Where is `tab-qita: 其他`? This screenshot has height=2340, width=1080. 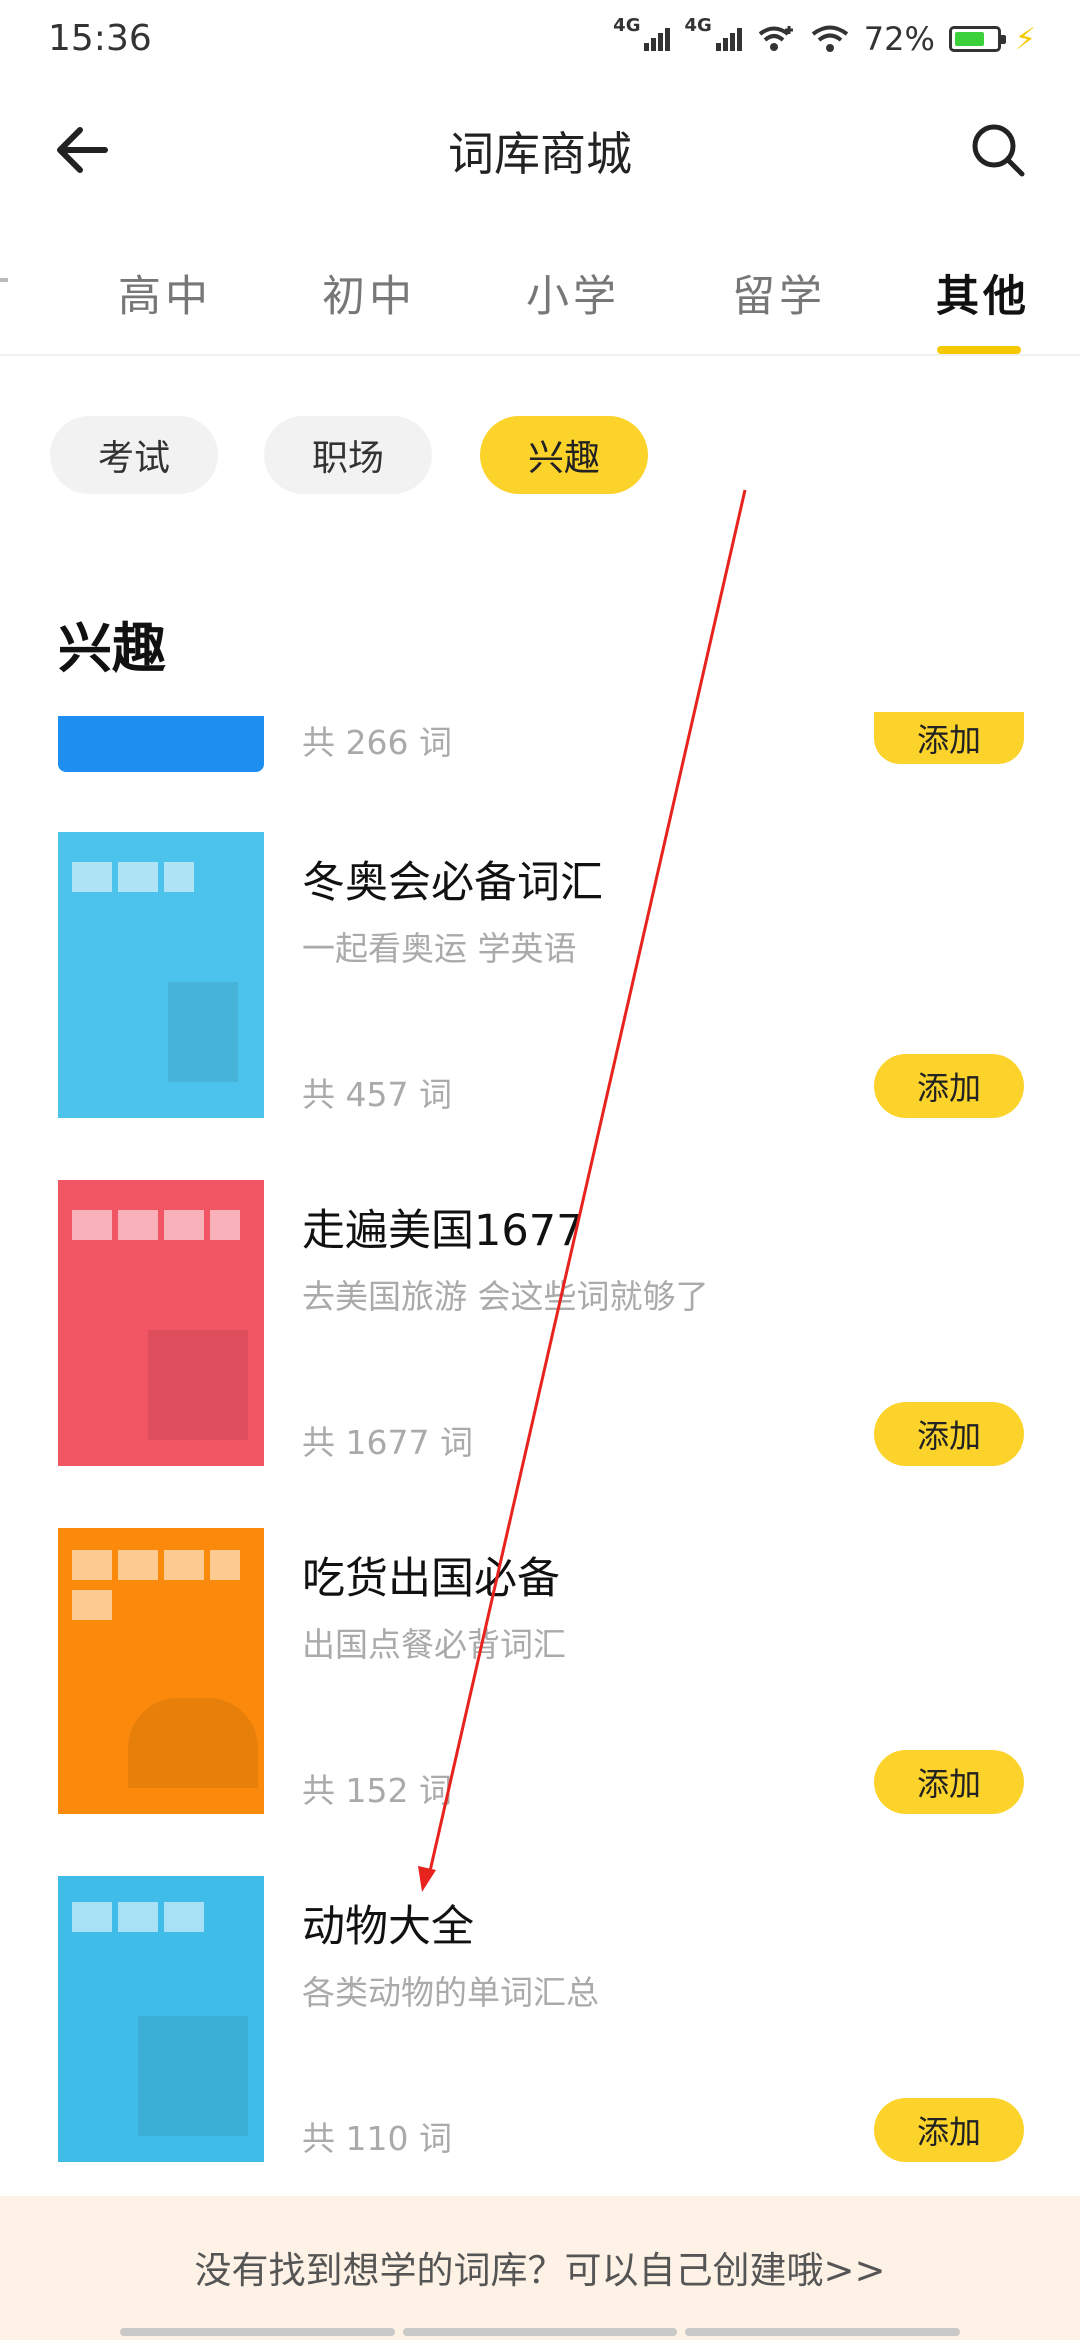 tab-qita: 其他 is located at coordinates (983, 293).